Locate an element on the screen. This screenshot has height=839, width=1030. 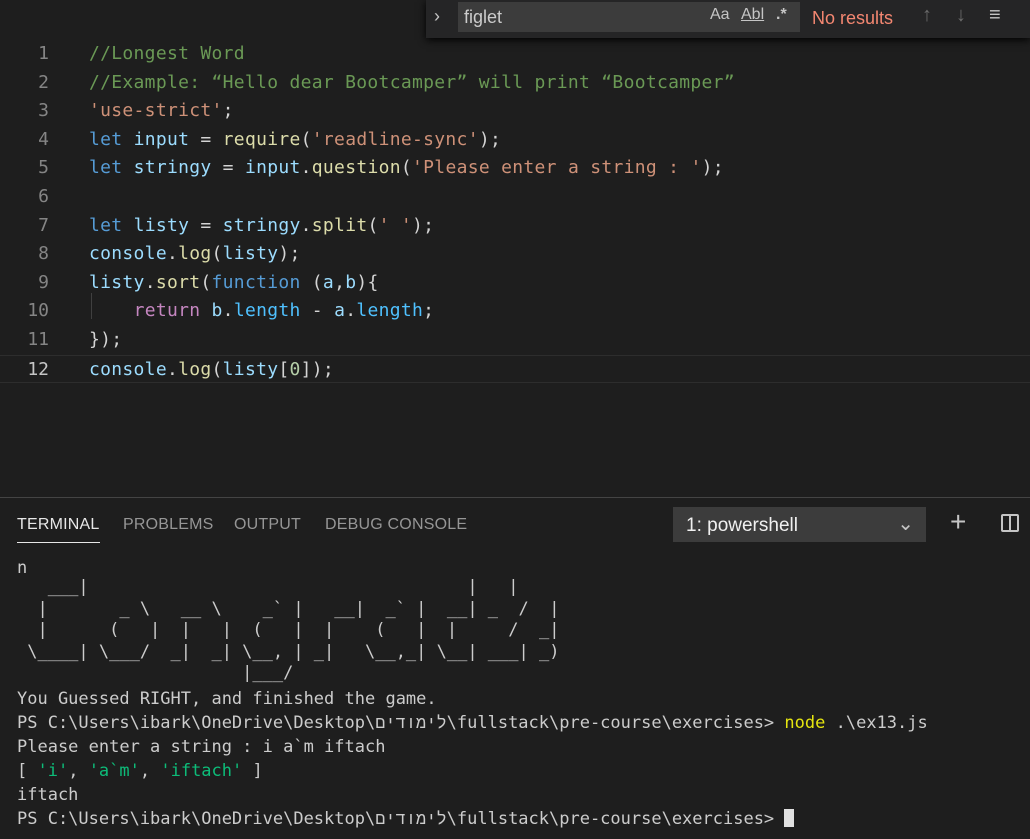
line-number: 6 is located at coordinates (43, 196).